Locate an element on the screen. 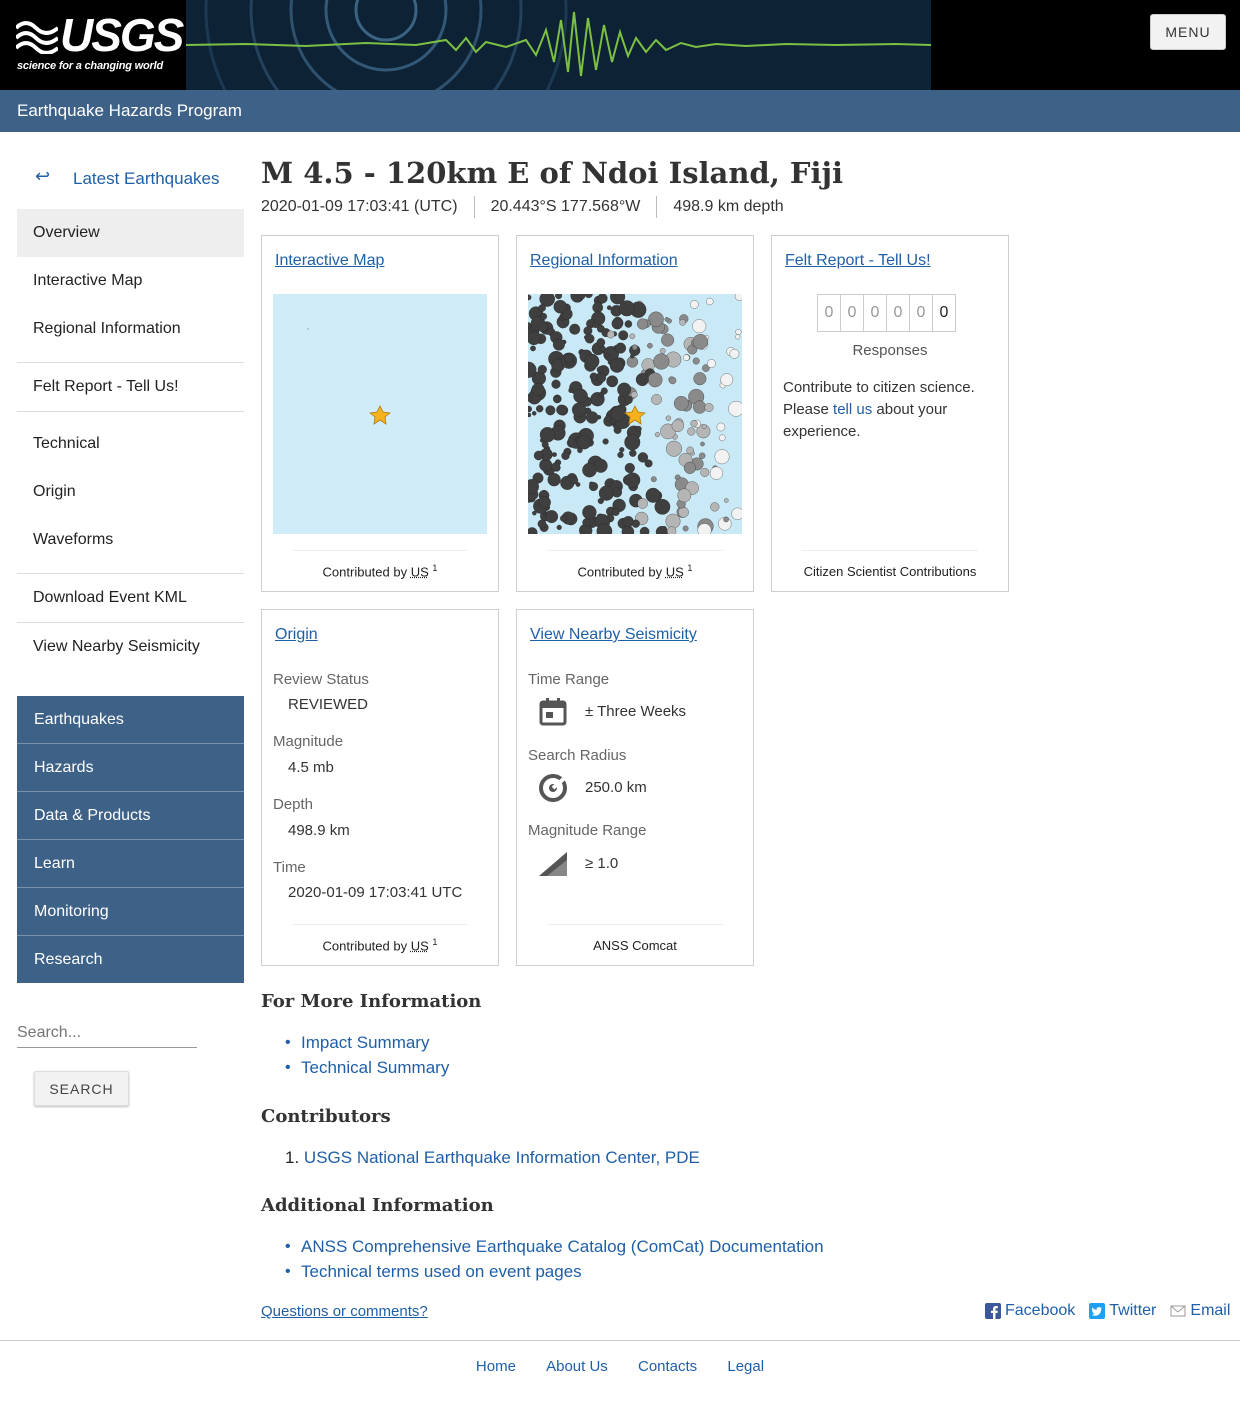 This screenshot has height=1408, width=1240. more-info-list: Impact Summary Technical Summary is located at coordinates (367, 1055).